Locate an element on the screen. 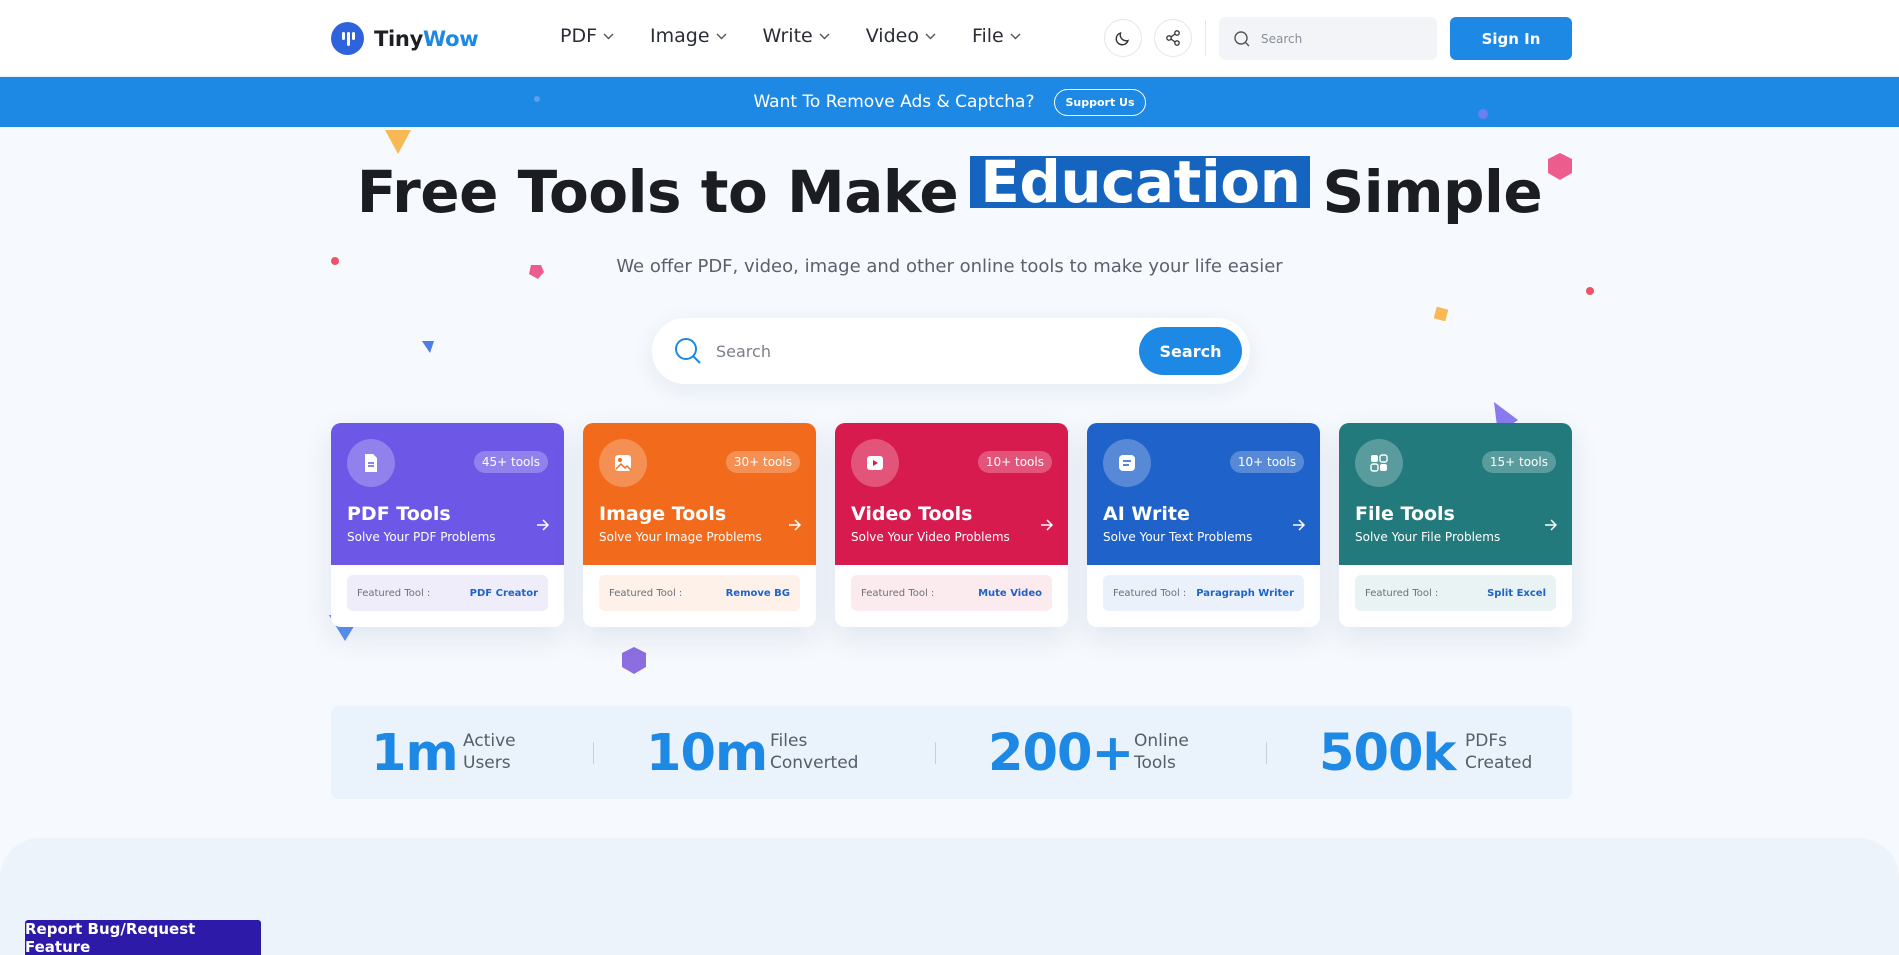 This screenshot has width=1899, height=955. nav-file: File is located at coordinates (996, 36).